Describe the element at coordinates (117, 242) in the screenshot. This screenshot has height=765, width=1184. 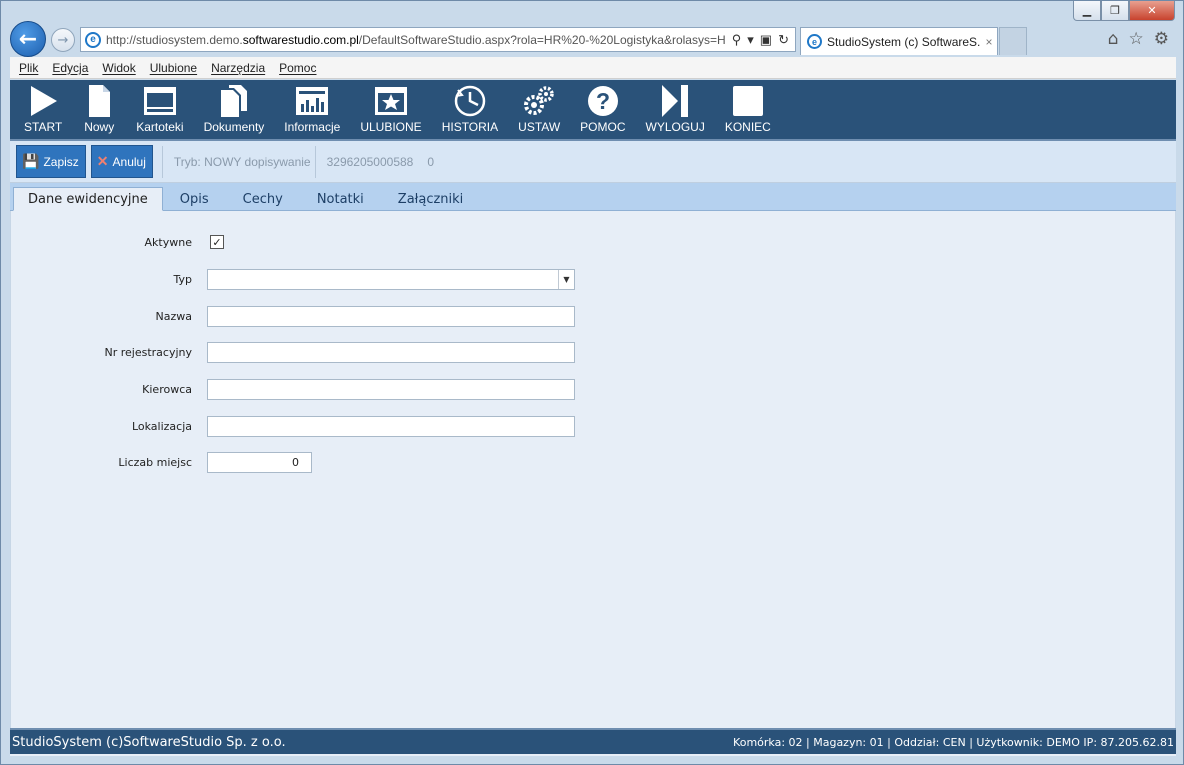
I see `row-aktywne: Aktywne ✓` at that location.